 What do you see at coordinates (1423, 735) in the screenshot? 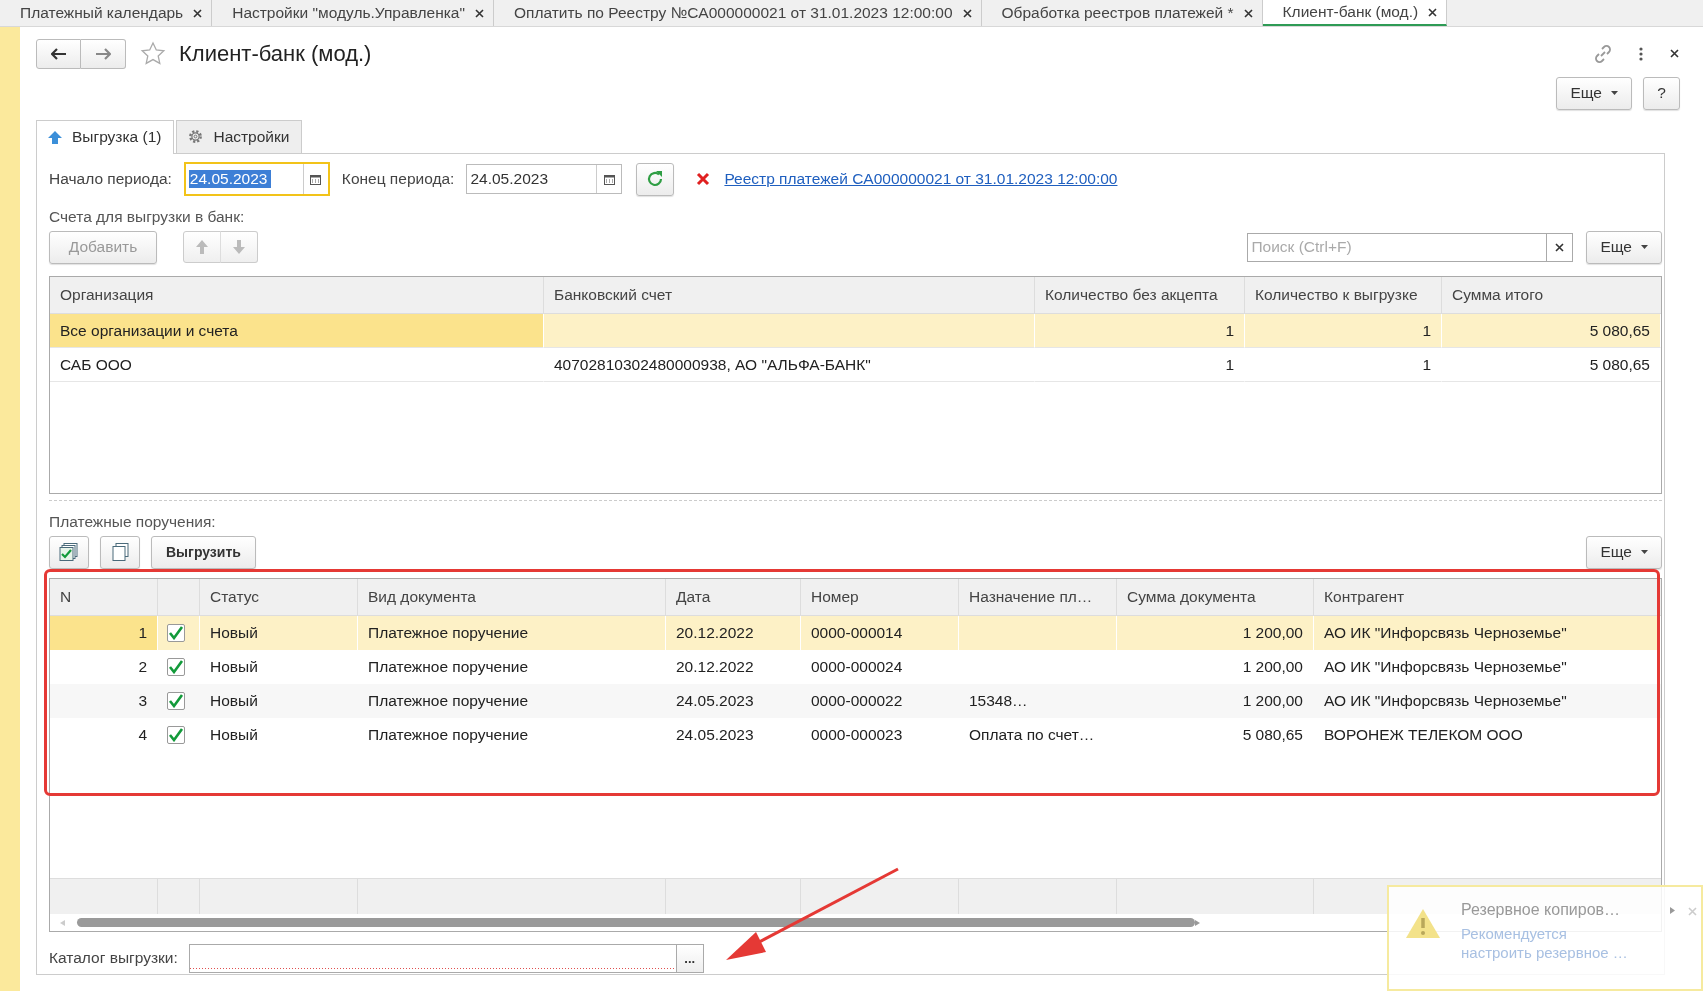
I see `table-cell-text: ВОРОНЕЖ ТЕЛЕКОМ ООО` at bounding box center [1423, 735].